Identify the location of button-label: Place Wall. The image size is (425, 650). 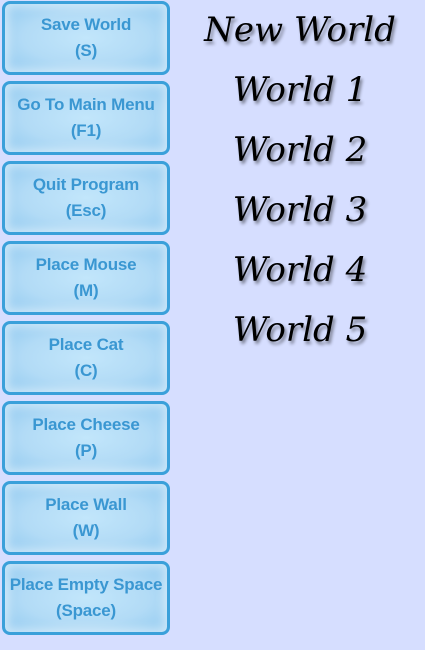
(86, 504).